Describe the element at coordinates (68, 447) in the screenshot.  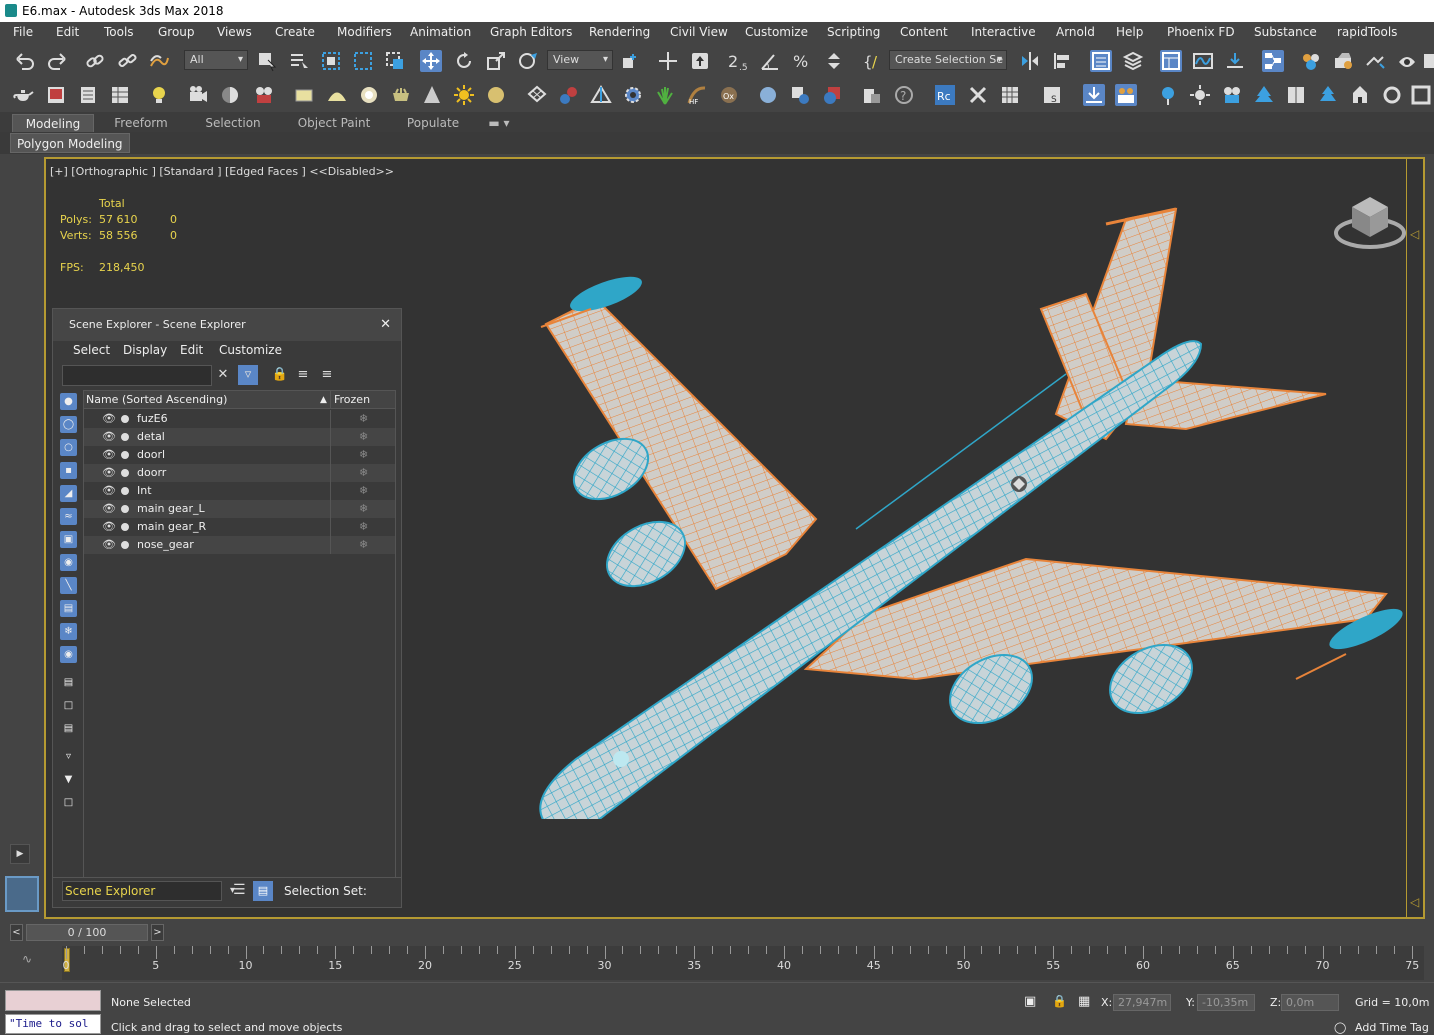
I see `display-lights-icon: ○` at that location.